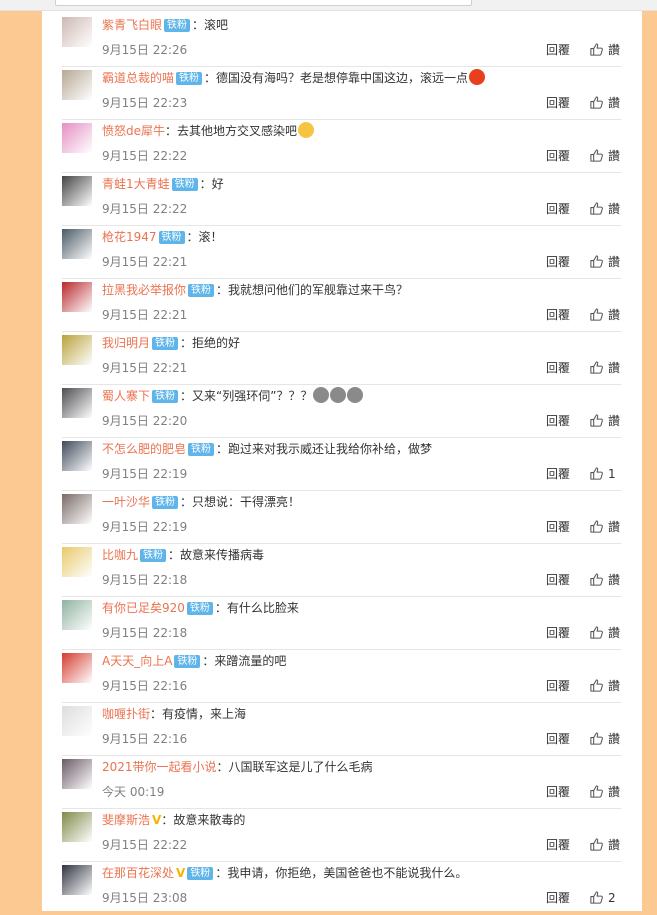 This screenshot has height=915, width=657. I want to click on comment-username: 咖喱扑街, so click(126, 714).